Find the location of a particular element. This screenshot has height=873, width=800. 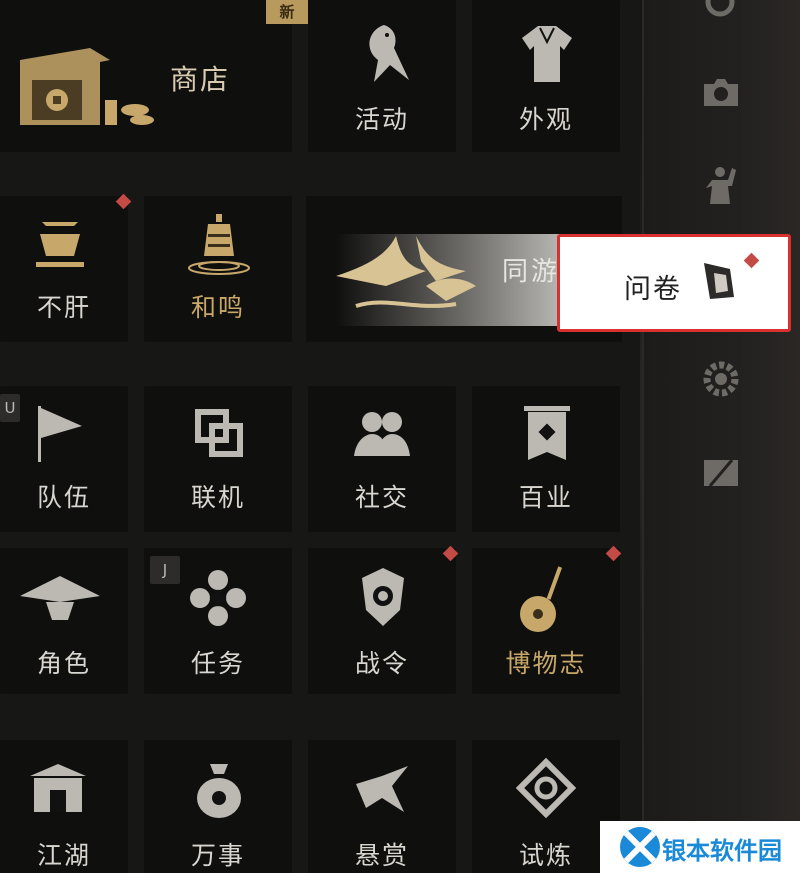

appearance-label: 外观 is located at coordinates (545, 119).